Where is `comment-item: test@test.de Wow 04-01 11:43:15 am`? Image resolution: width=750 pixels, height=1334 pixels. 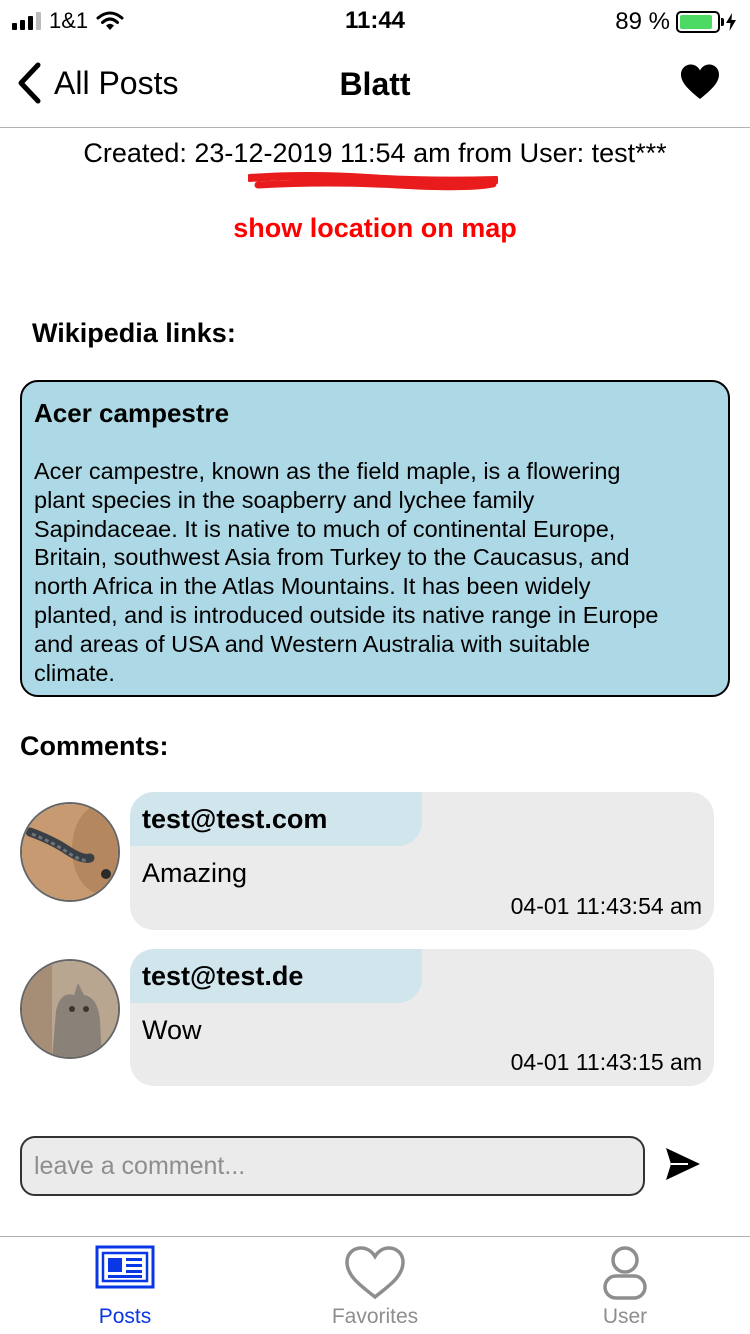
comment-item: test@test.de Wow 04-01 11:43:15 am is located at coordinates (367, 1017).